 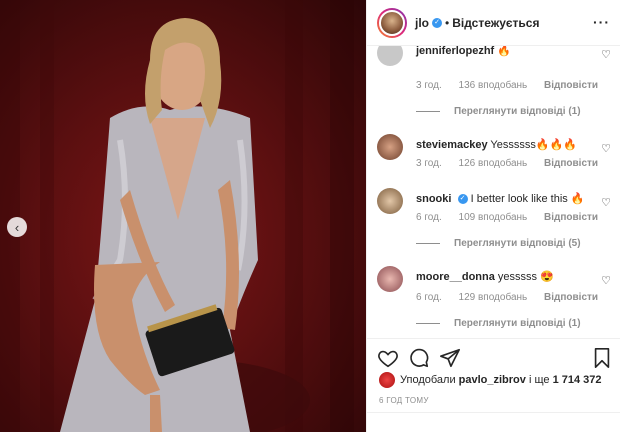 I want to click on comment-username: jenniferlopezhf, so click(x=455, y=51).